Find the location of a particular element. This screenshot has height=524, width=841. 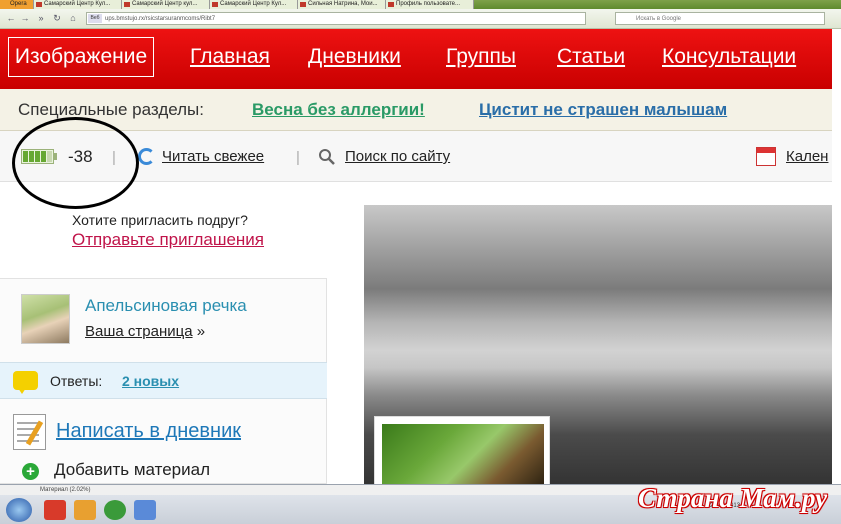

your-page-row: Ваша страница » is located at coordinates (145, 331).